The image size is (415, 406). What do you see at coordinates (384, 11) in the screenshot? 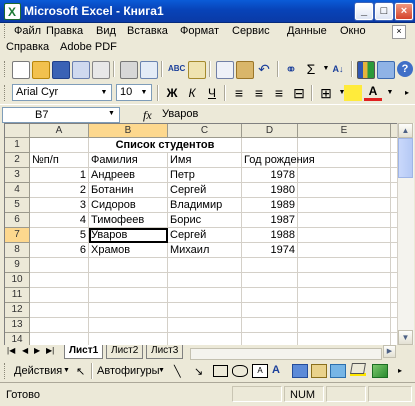
I see `maximize-button: □` at bounding box center [384, 11].